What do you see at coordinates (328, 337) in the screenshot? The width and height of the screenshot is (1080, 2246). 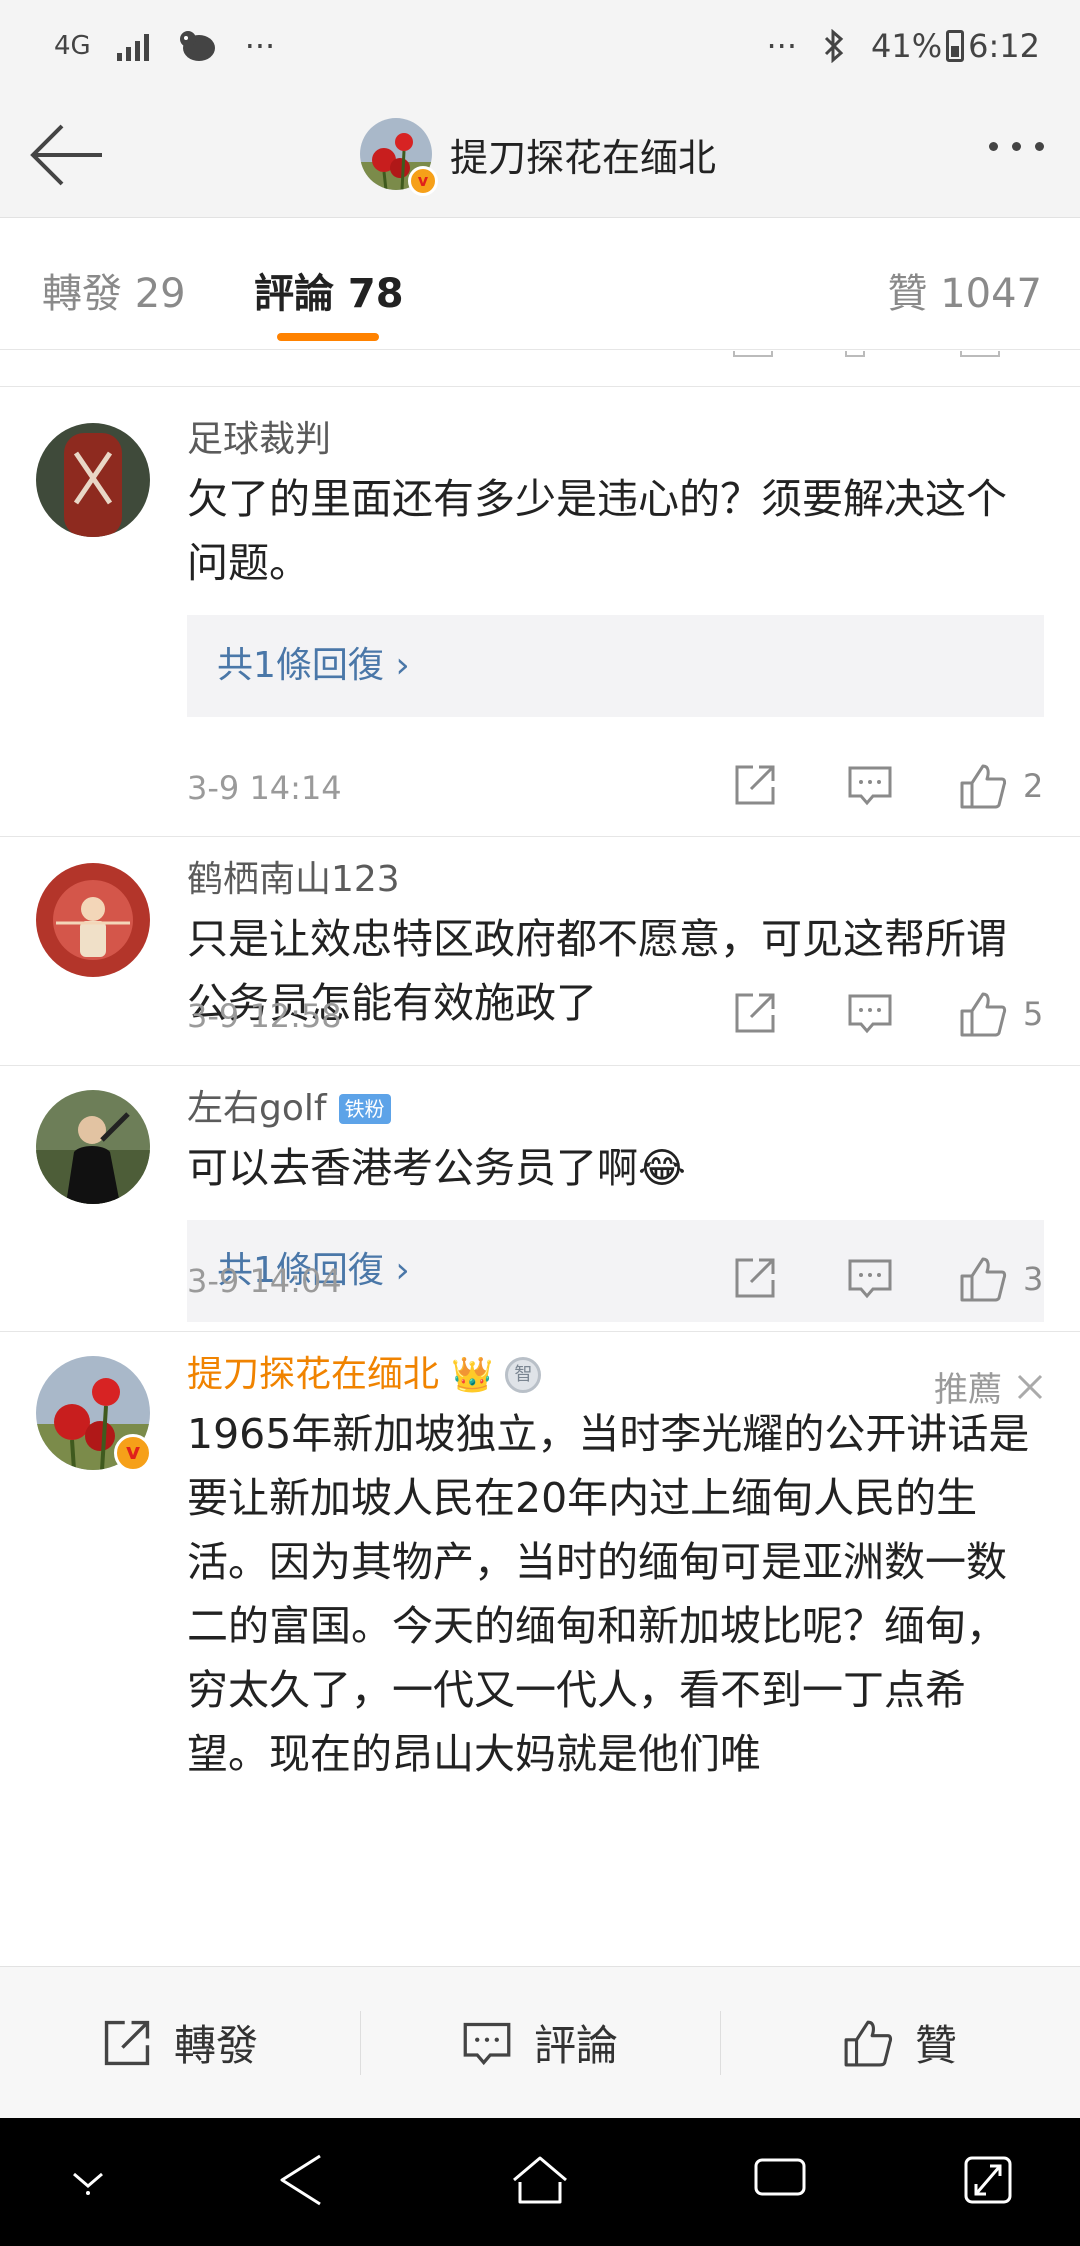 I see `active-tab-indicator` at bounding box center [328, 337].